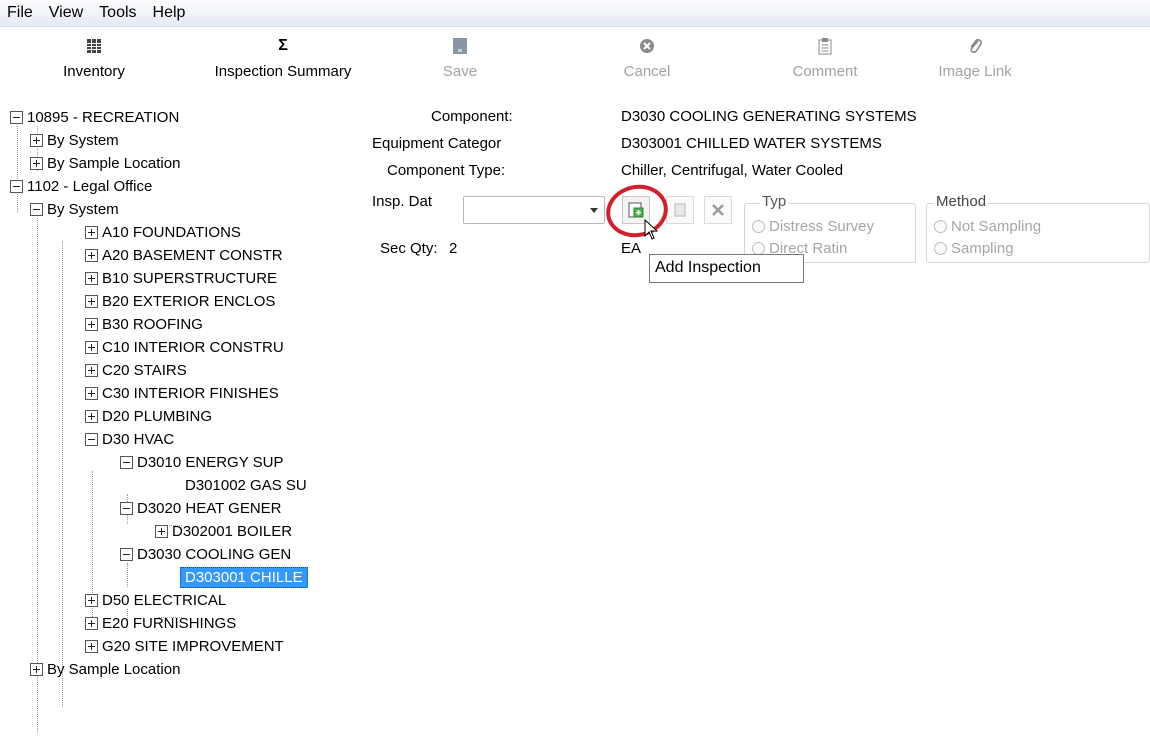  Describe the element at coordinates (190, 278) in the screenshot. I see `tree-node-label: B10 SUPERSTRUCTURE` at that location.